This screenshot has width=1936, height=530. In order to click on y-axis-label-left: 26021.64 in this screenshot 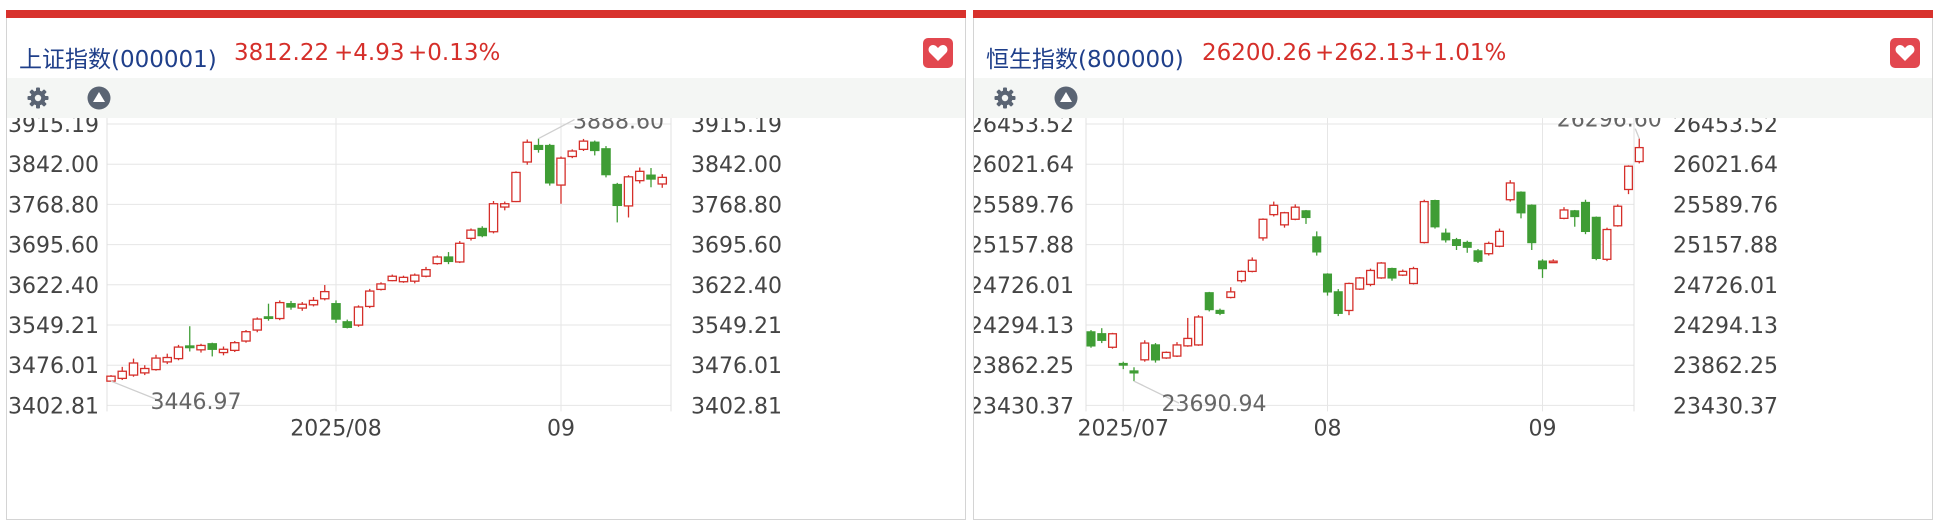, I will do `click(1024, 165)`.